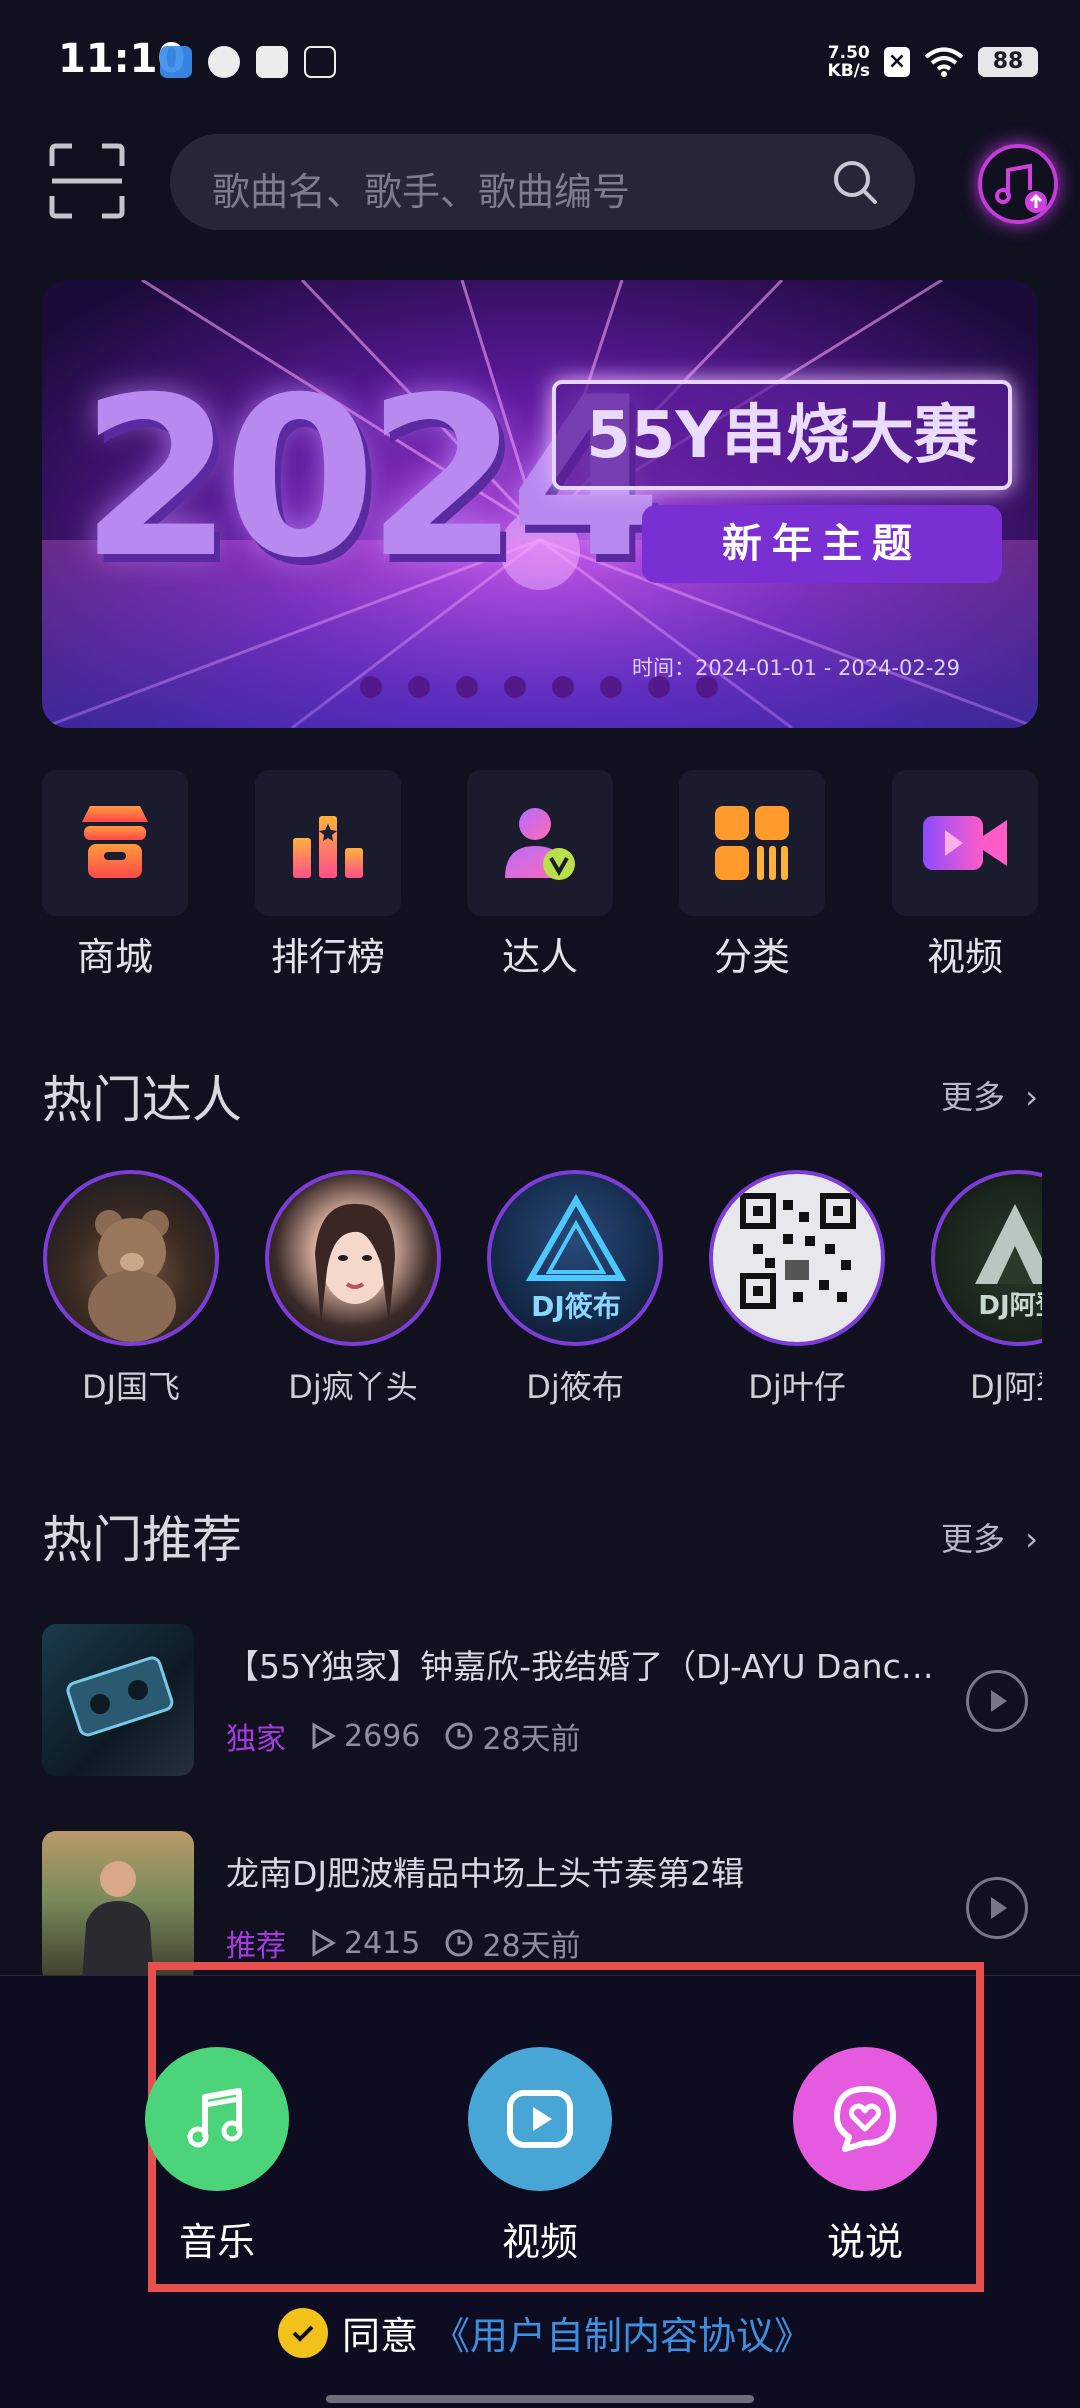  I want to click on avatar, so click(131, 1258).